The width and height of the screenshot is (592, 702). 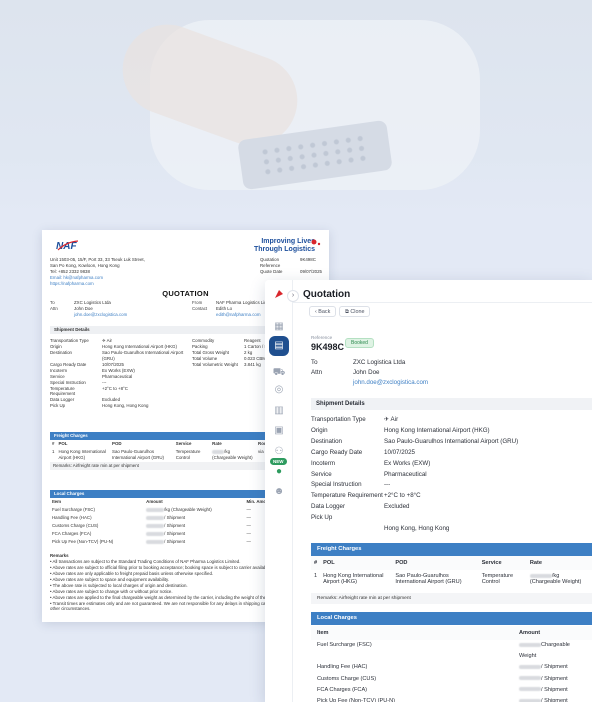 I want to click on local-row: Customs Charge (CUS) / Shipment, so click(x=451, y=679).